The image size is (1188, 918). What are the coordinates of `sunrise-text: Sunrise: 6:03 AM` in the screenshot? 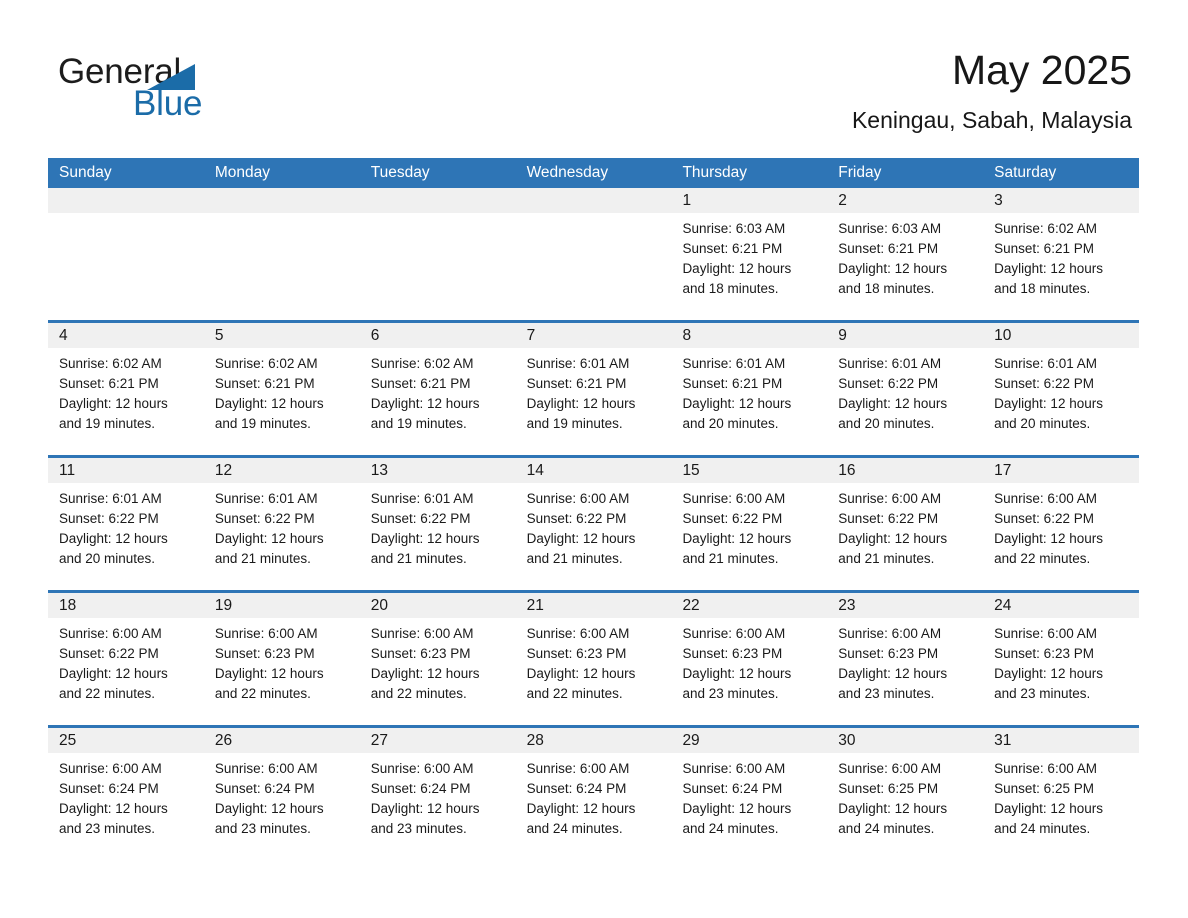 It's located at (734, 228).